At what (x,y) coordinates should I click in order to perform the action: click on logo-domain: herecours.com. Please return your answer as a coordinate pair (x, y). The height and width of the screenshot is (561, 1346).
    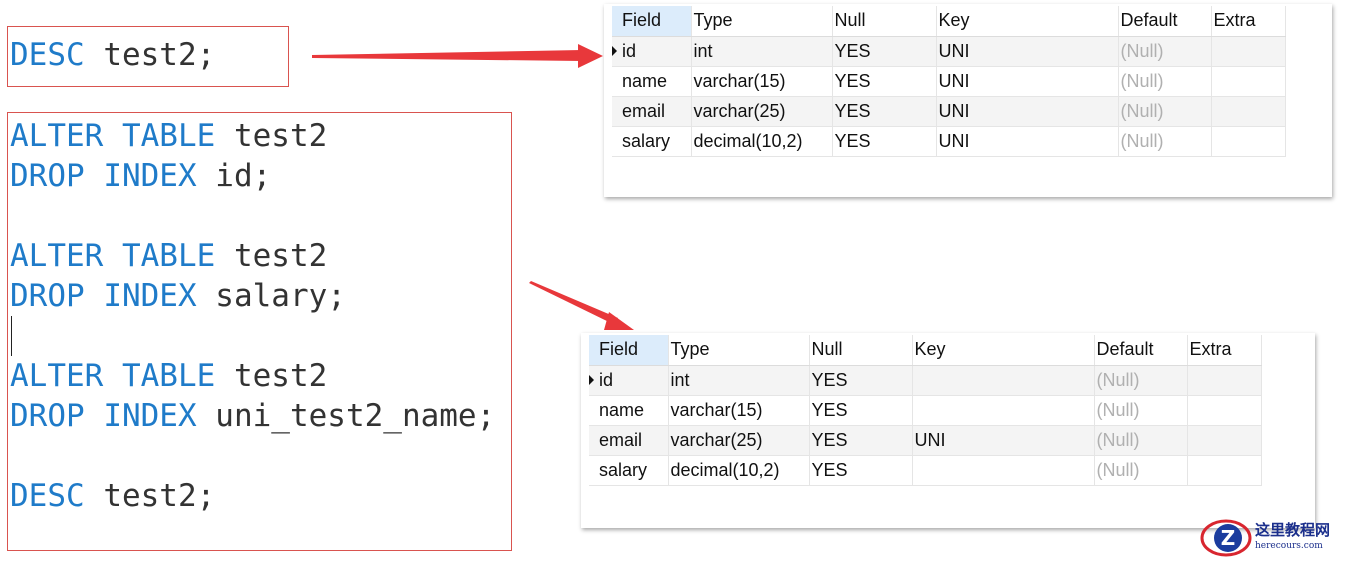
    Looking at the image, I should click on (1289, 546).